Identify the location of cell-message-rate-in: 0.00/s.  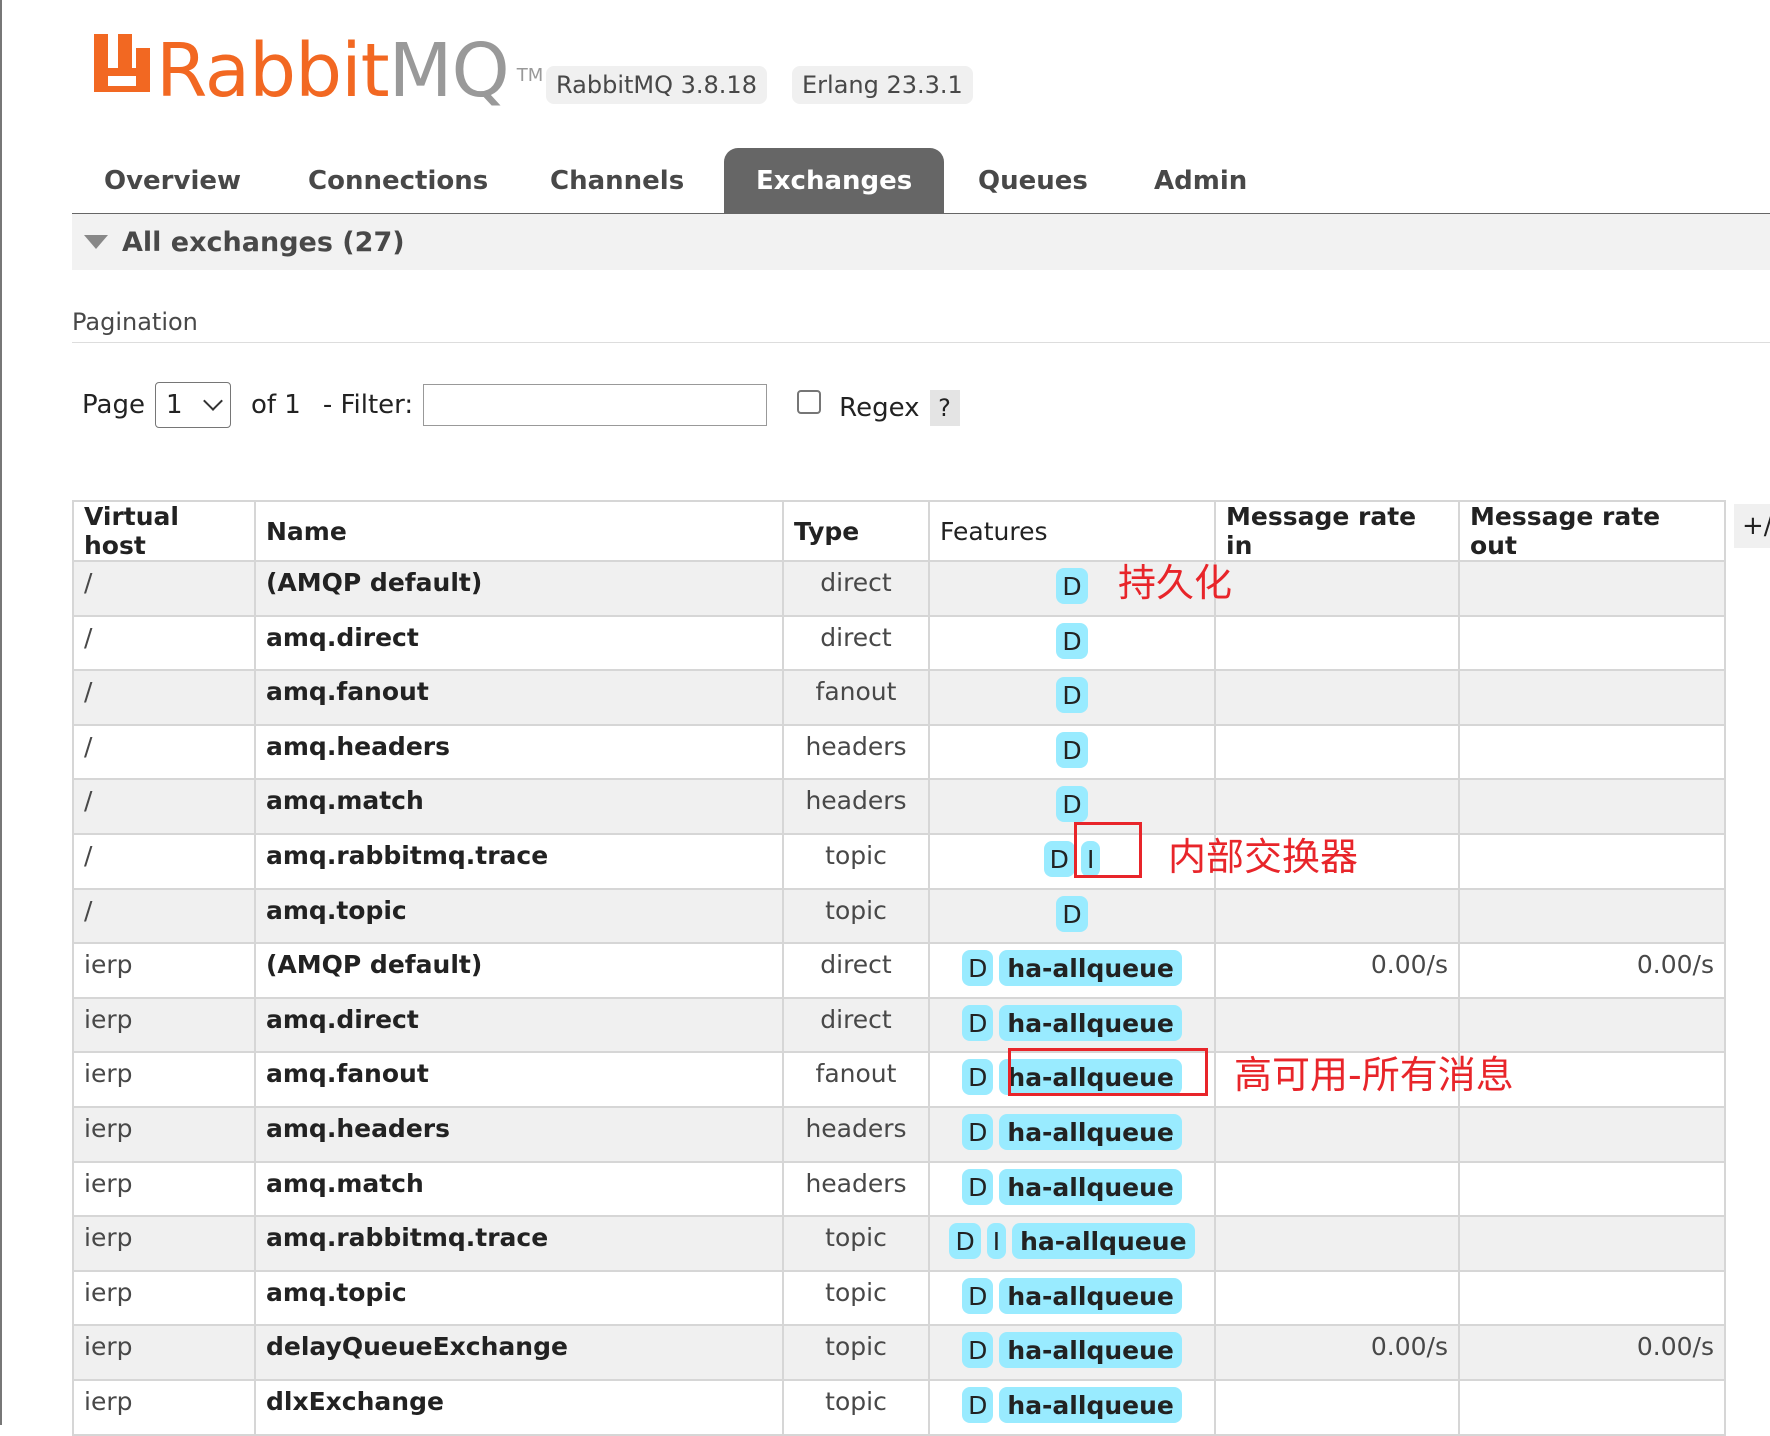
(1337, 1352).